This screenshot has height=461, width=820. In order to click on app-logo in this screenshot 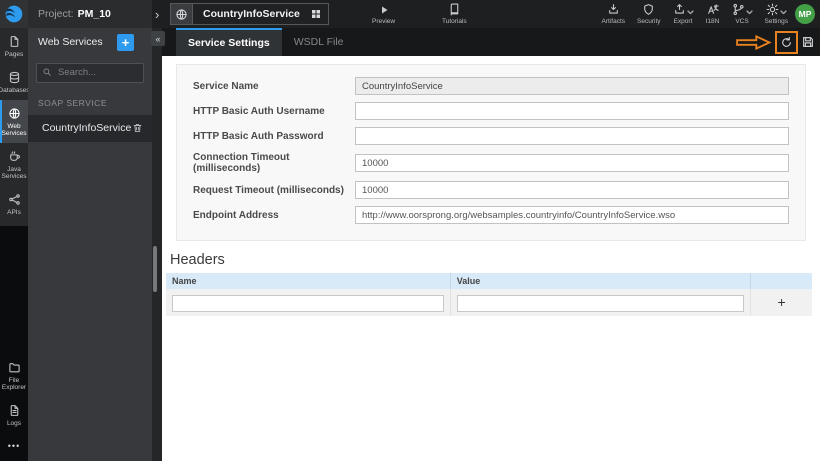, I will do `click(14, 14)`.